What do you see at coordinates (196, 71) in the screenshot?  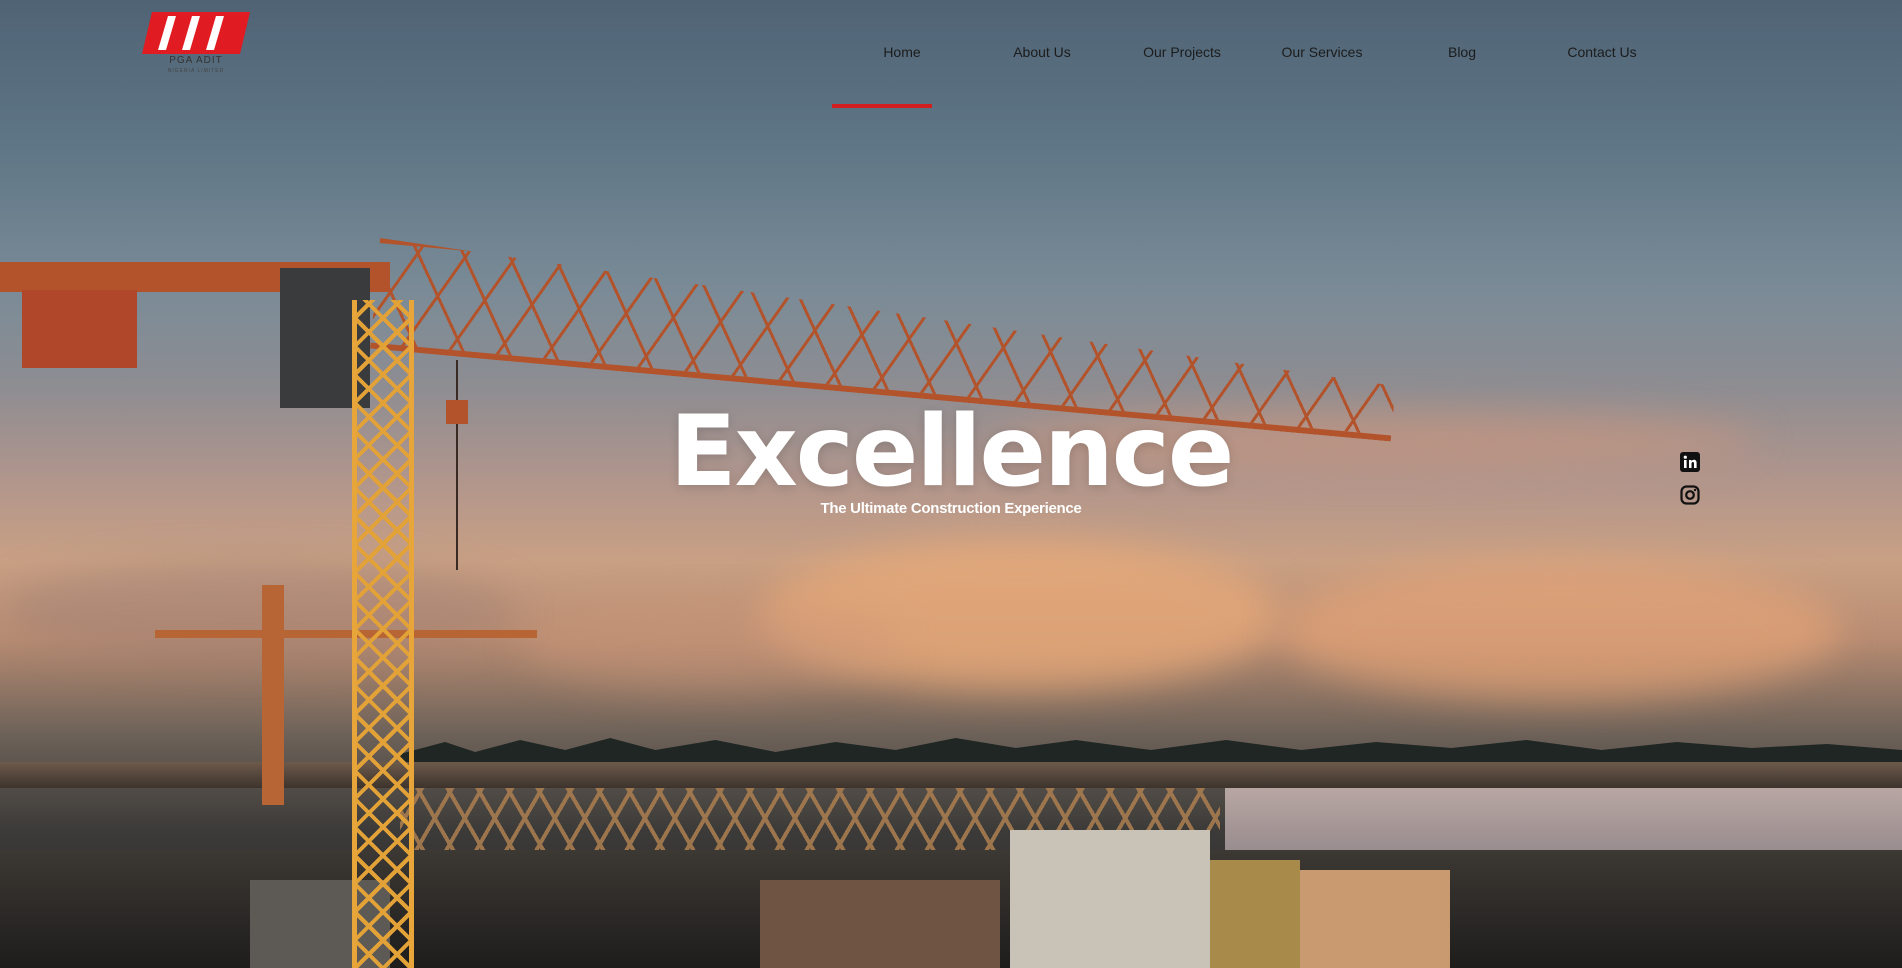 I see `brand-tagline: NIGERIA LIMITED` at bounding box center [196, 71].